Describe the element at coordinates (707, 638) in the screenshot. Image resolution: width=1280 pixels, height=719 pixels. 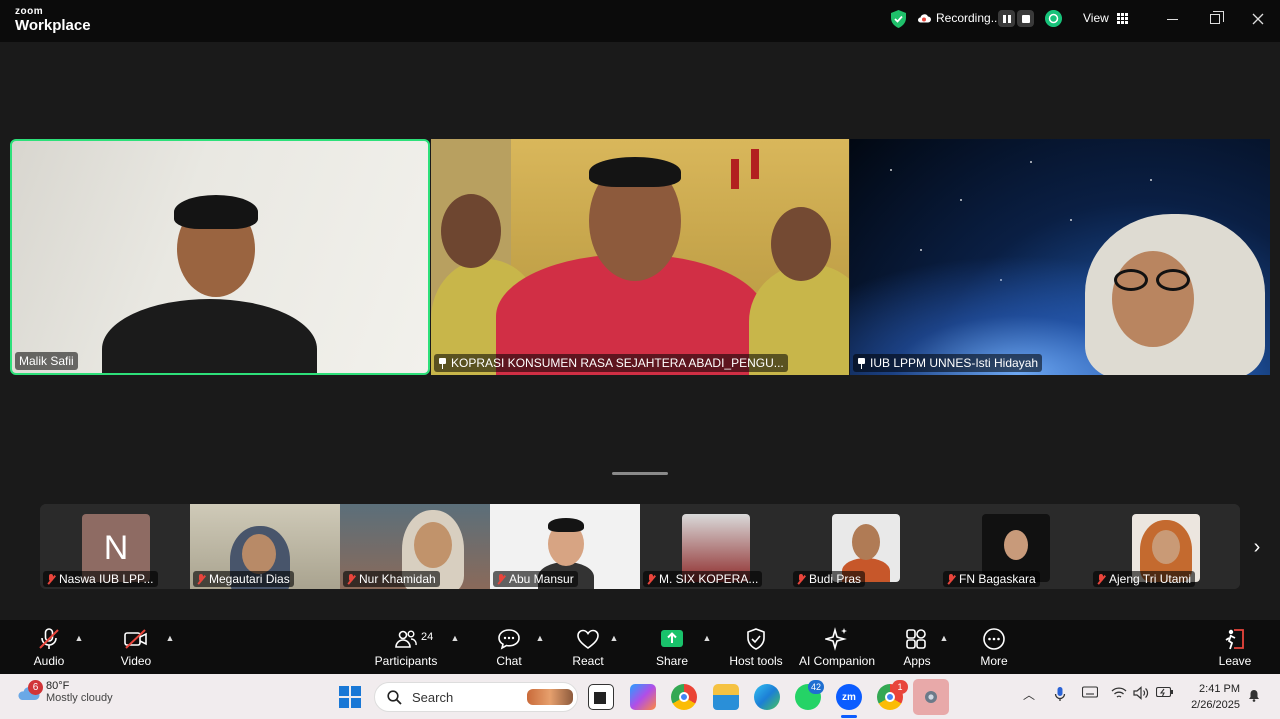
I see `share-options-chevron-icon: ▲` at that location.